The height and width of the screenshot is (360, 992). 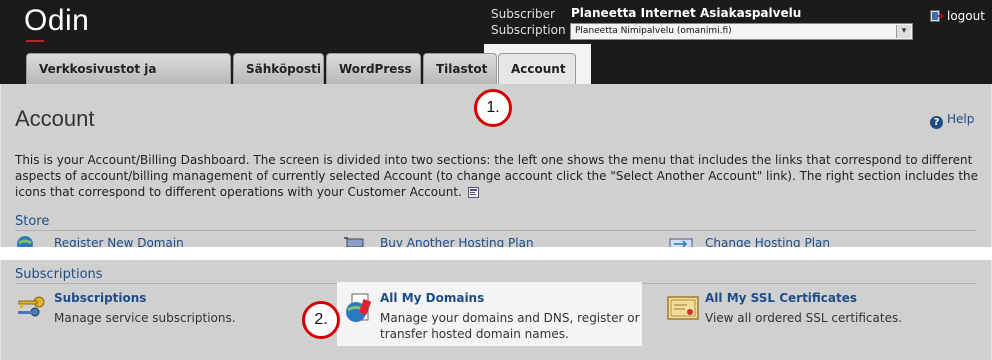 I want to click on callout-marker-1: 1., so click(x=493, y=108).